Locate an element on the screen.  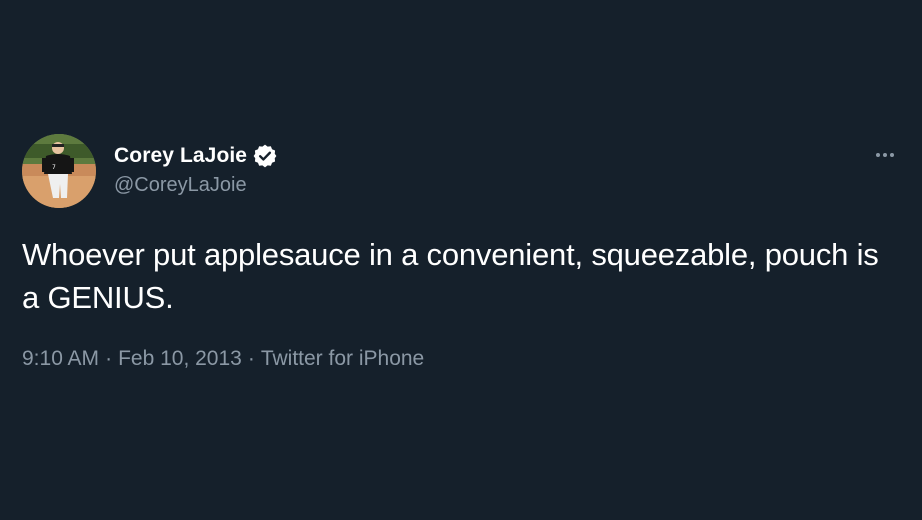
tweet-time: 9:10 AM is located at coordinates (60, 358).